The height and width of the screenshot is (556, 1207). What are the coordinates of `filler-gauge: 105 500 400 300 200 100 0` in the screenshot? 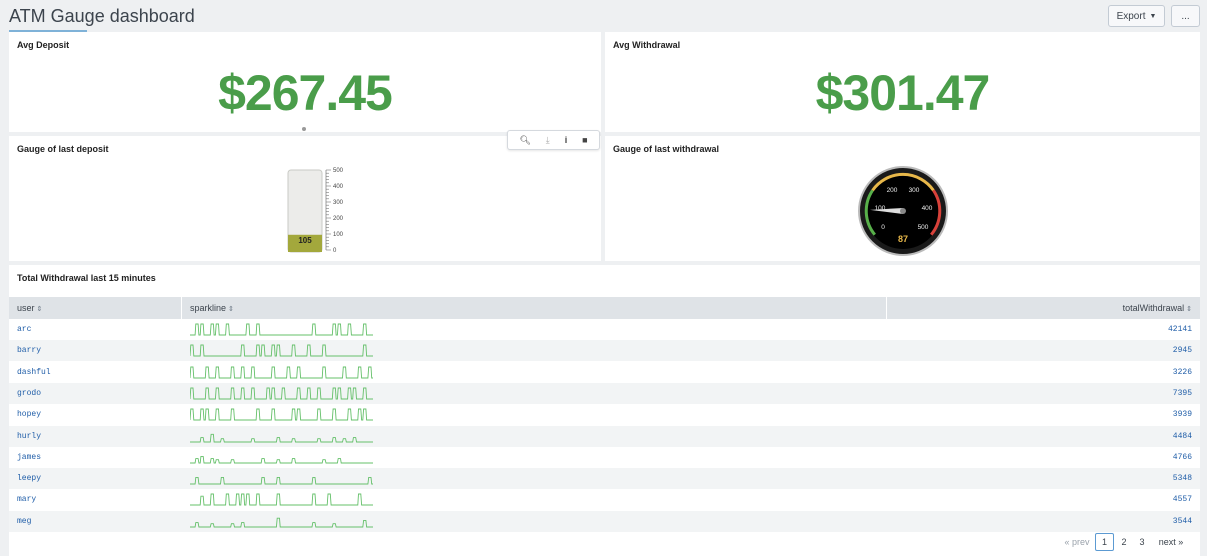 It's located at (315, 211).